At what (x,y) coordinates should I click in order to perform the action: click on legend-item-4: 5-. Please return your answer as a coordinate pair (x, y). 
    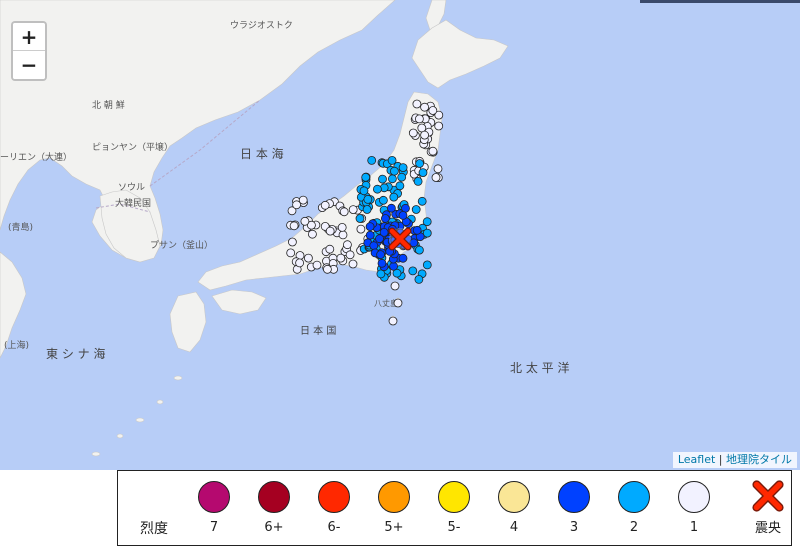
    Looking at the image, I should click on (454, 510).